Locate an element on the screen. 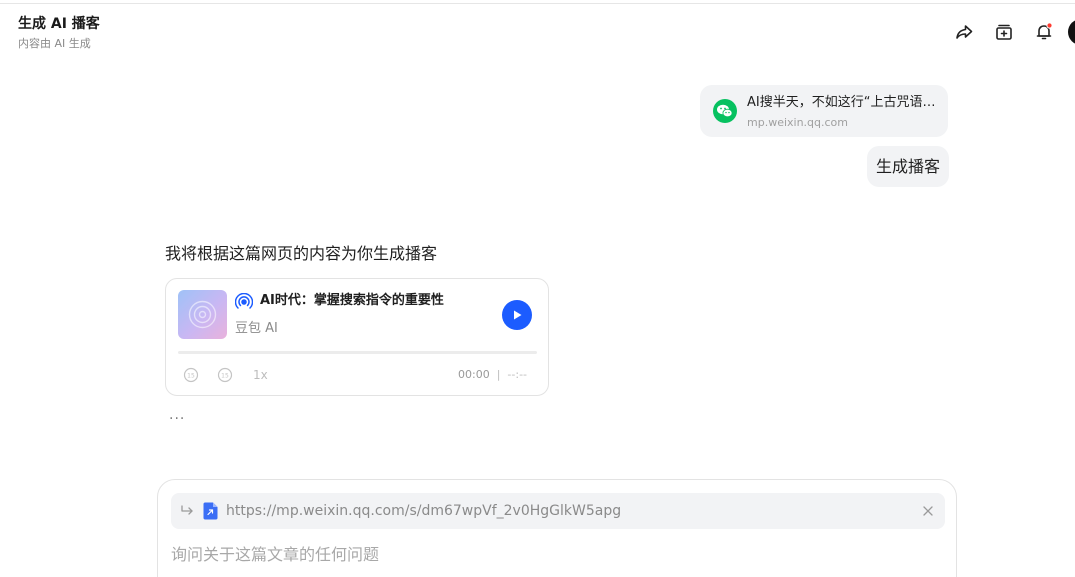 The height and width of the screenshot is (577, 1075). play-icon is located at coordinates (518, 315).